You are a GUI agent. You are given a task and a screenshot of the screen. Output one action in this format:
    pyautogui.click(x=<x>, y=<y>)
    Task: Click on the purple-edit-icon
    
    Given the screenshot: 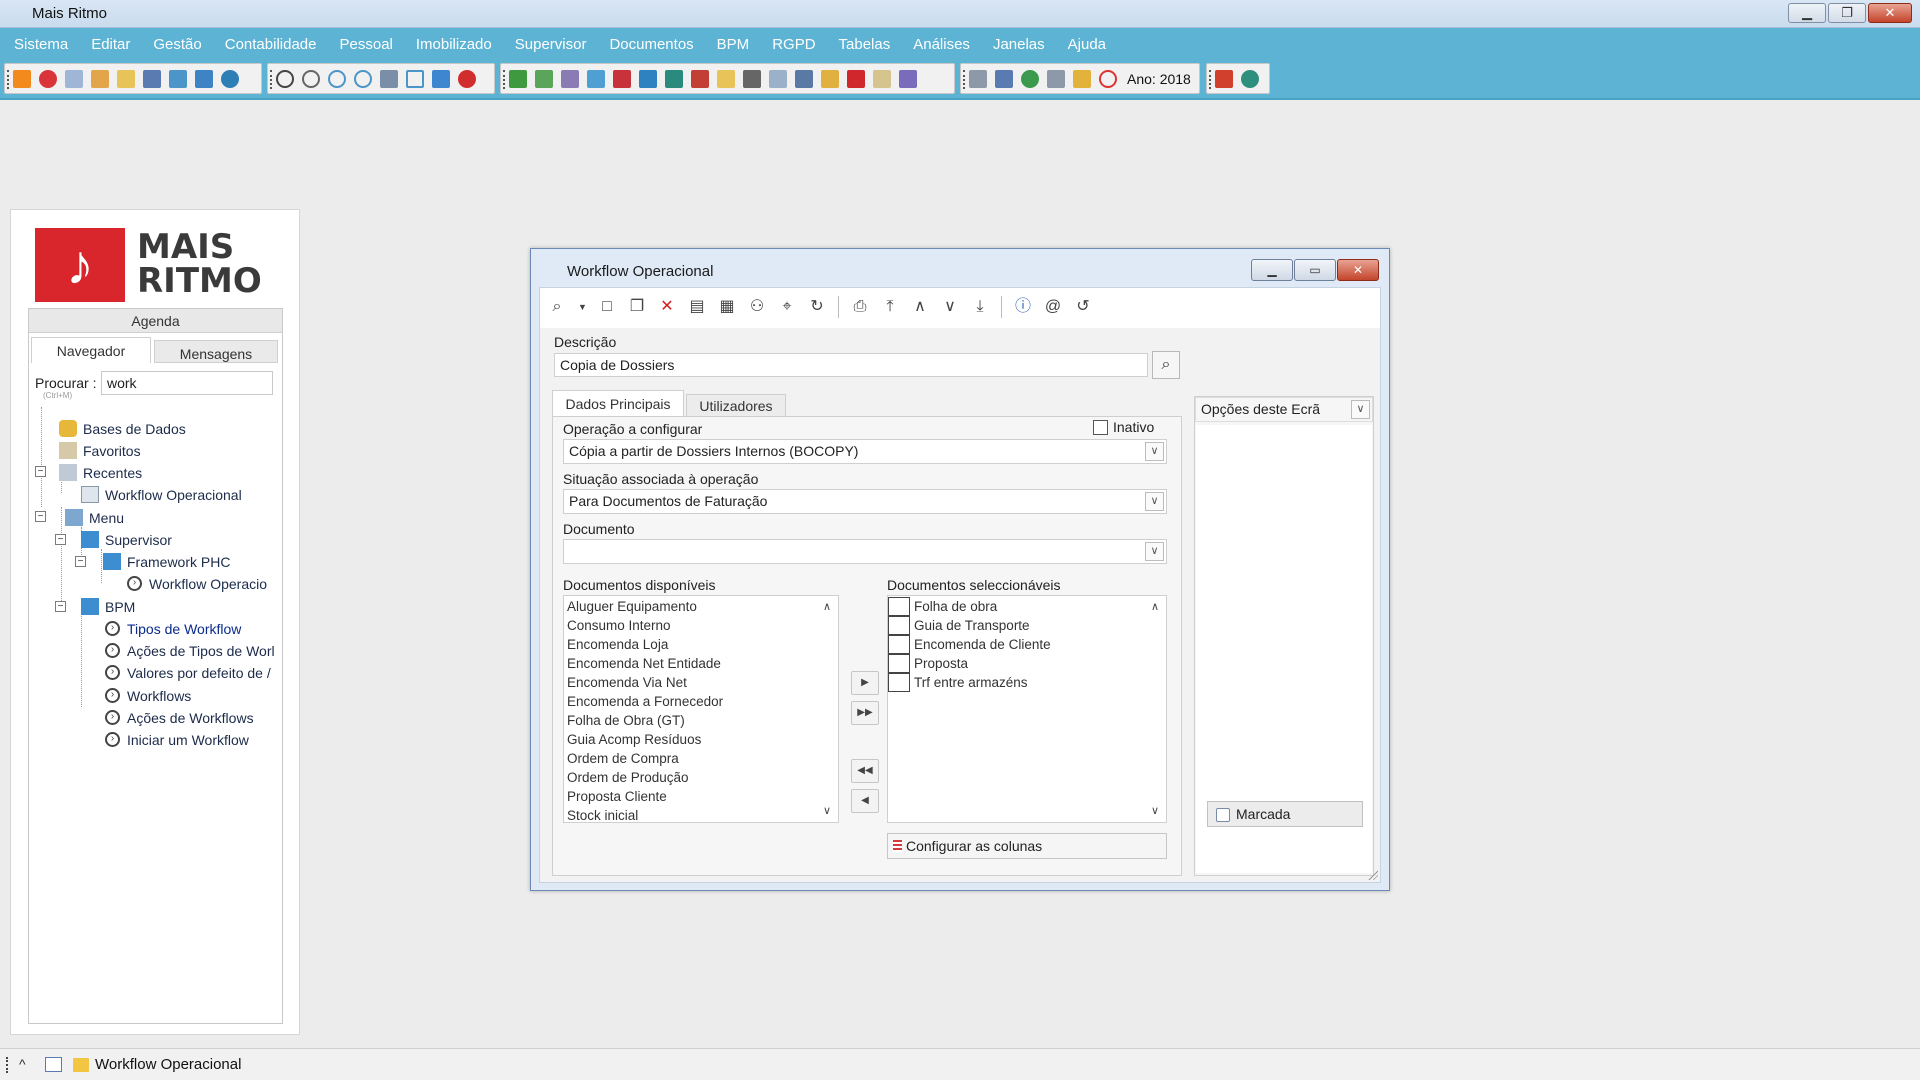 What is the action you would take?
    pyautogui.click(x=908, y=78)
    